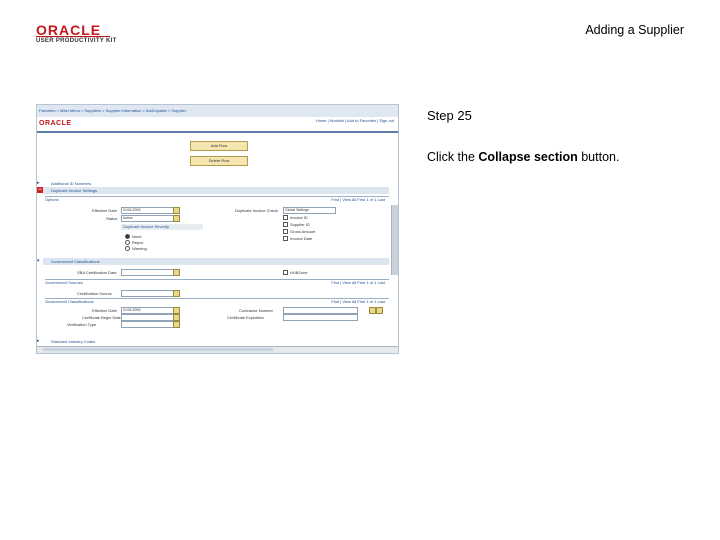 The image size is (720, 540). What do you see at coordinates (104, 310) in the screenshot?
I see `gov-eff-date-label: Effective Date` at bounding box center [104, 310].